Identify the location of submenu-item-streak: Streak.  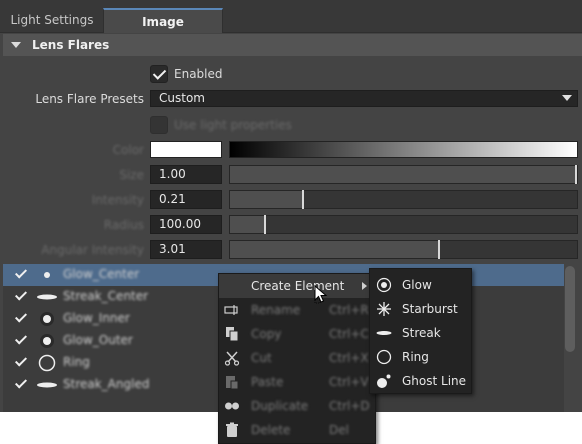
(420, 333).